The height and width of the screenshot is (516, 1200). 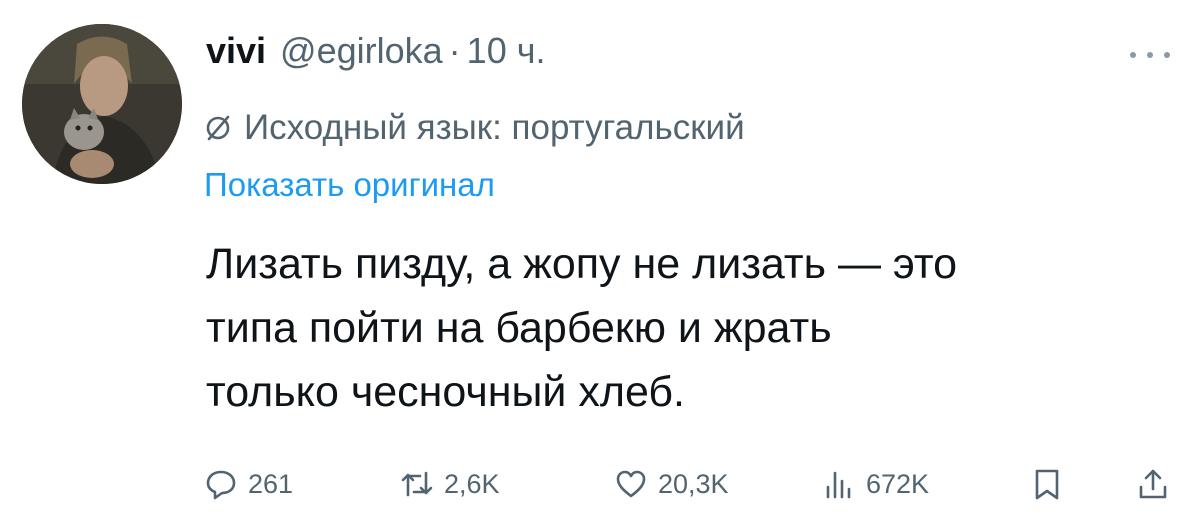 I want to click on share-icon, so click(x=1153, y=484).